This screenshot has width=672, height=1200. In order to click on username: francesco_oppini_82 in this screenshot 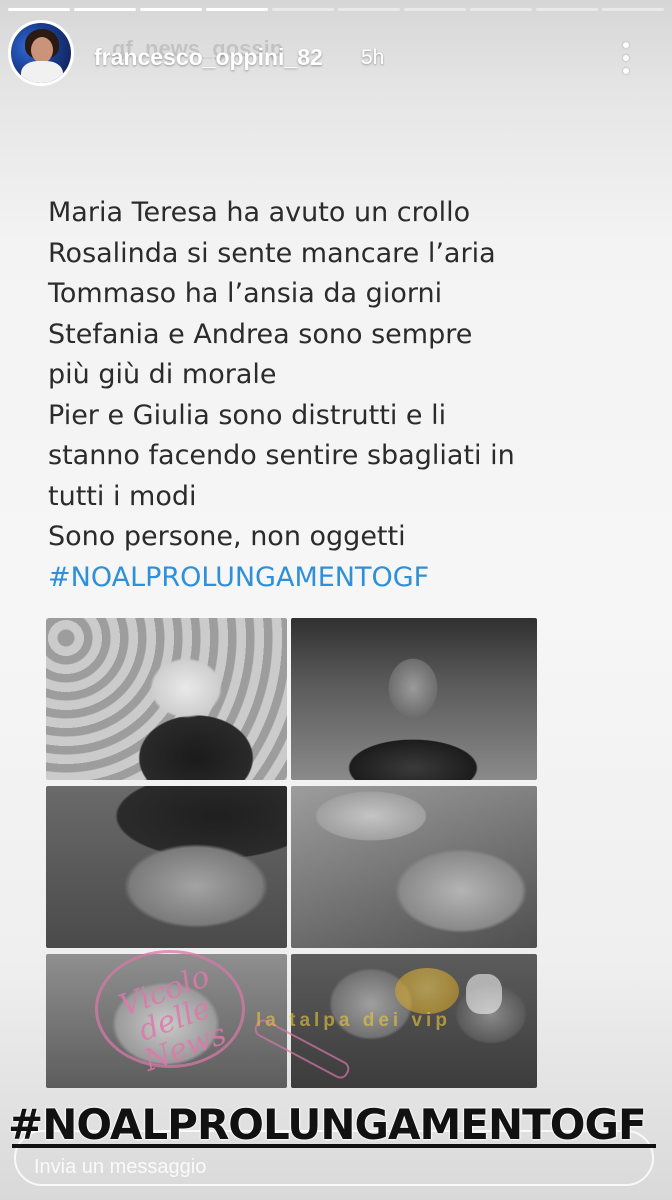, I will do `click(208, 57)`.